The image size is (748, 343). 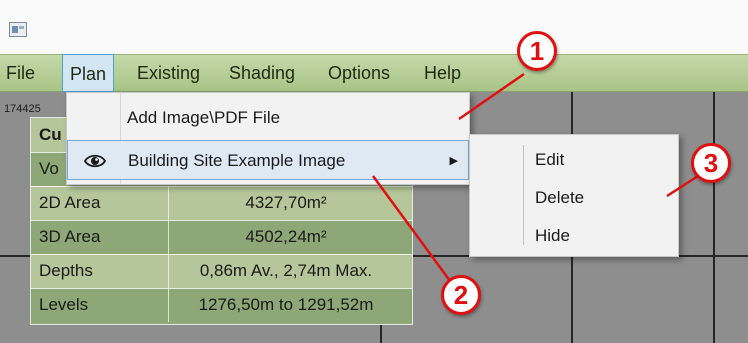 I want to click on info-row: 3D Area 4502,24m², so click(x=221, y=237).